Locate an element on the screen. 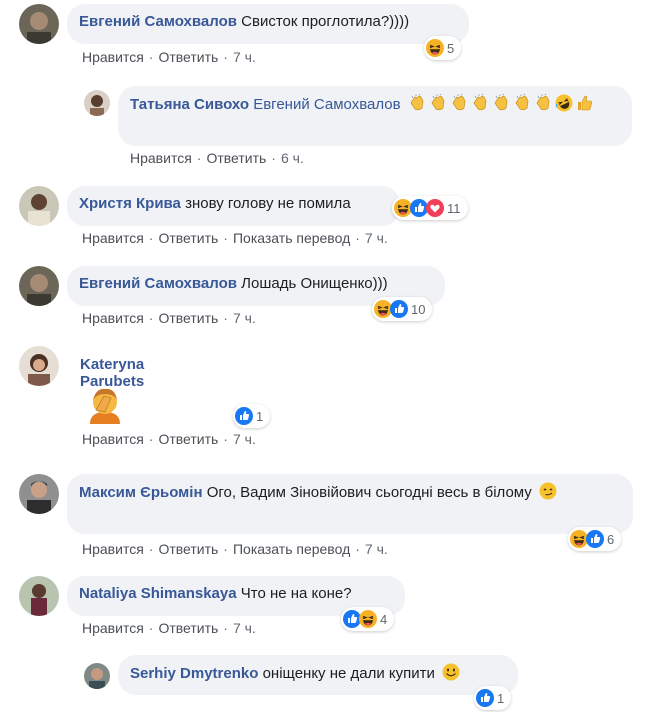  comment-text: Свисток проглотила?)))) is located at coordinates (325, 21).